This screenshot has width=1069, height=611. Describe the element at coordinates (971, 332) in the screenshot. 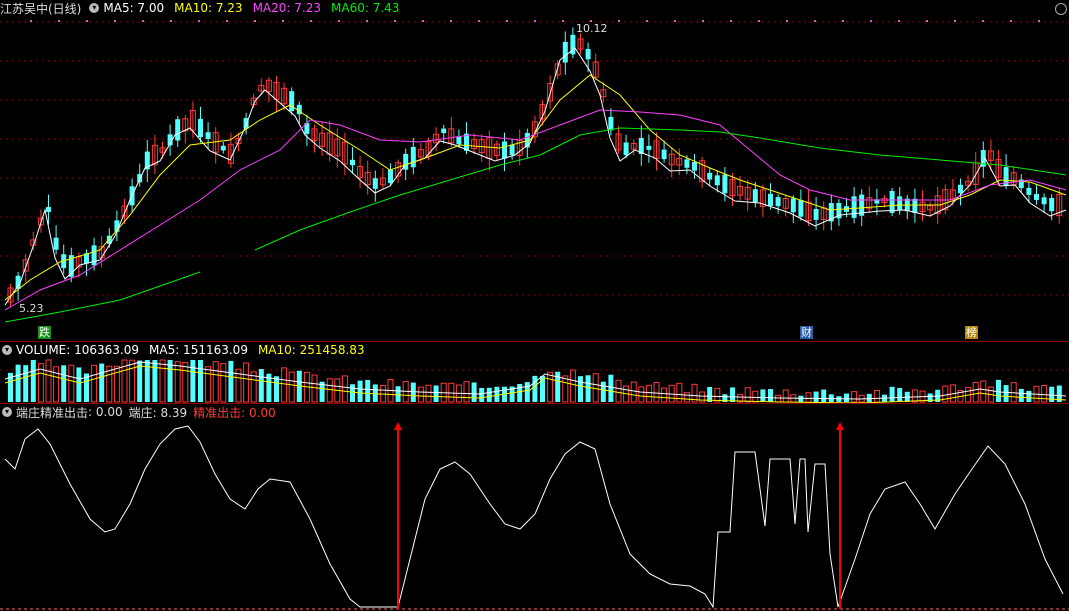

I see `tag-bang: 榜` at that location.